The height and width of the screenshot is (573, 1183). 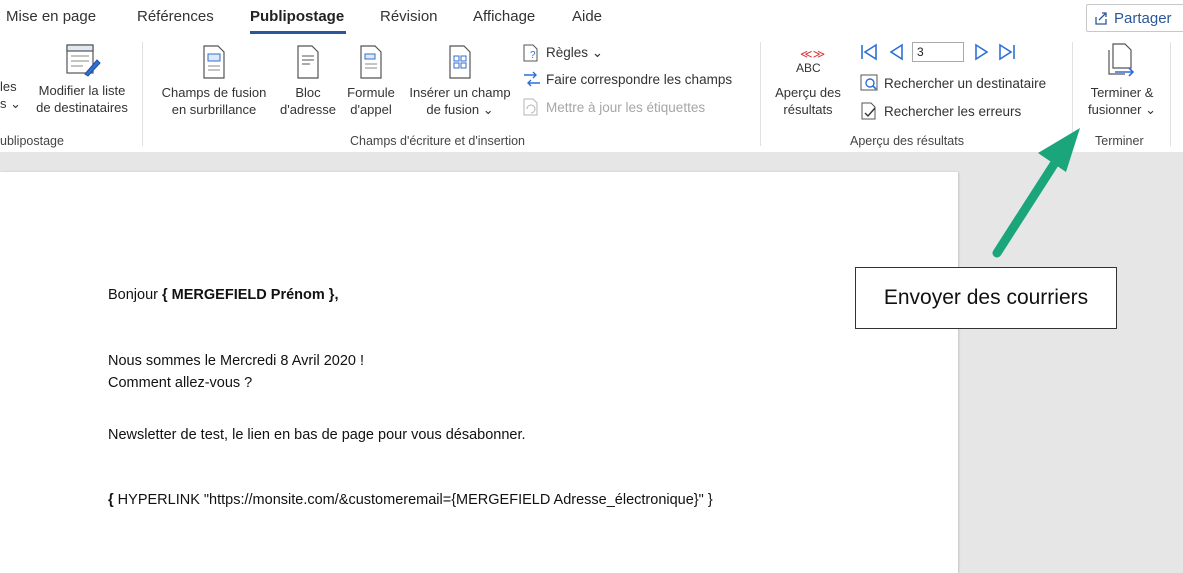 I want to click on update-labels-button: Mettre à jour les étiquettes, so click(x=613, y=107).